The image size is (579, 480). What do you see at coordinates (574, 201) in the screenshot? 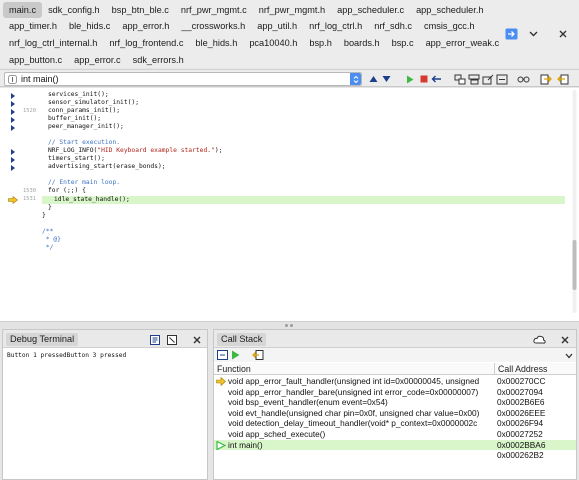
I see `editor-scrollbar` at bounding box center [574, 201].